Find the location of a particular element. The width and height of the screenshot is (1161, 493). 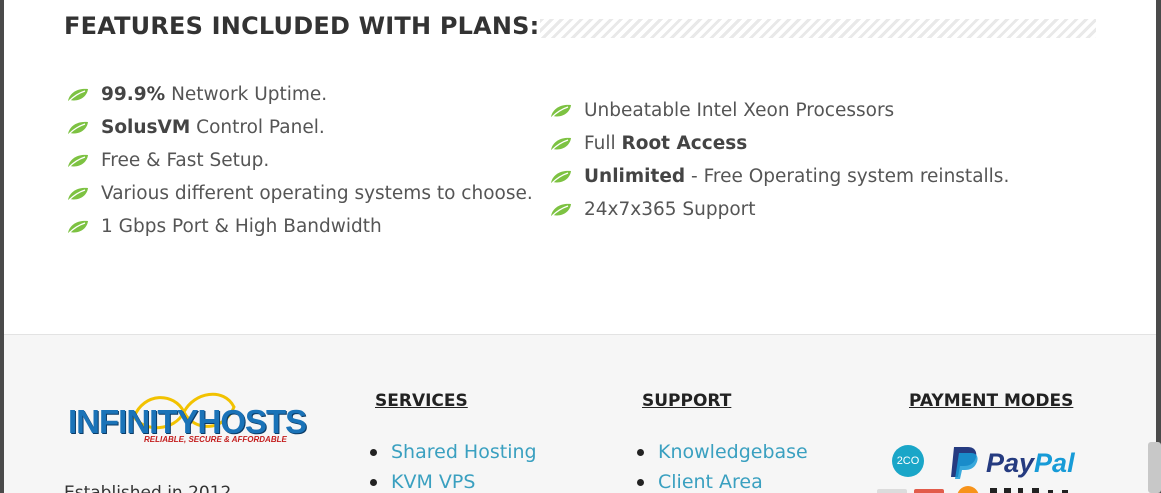

features-title: FEATURES INCLUDED WITH PLANS: is located at coordinates (302, 26).